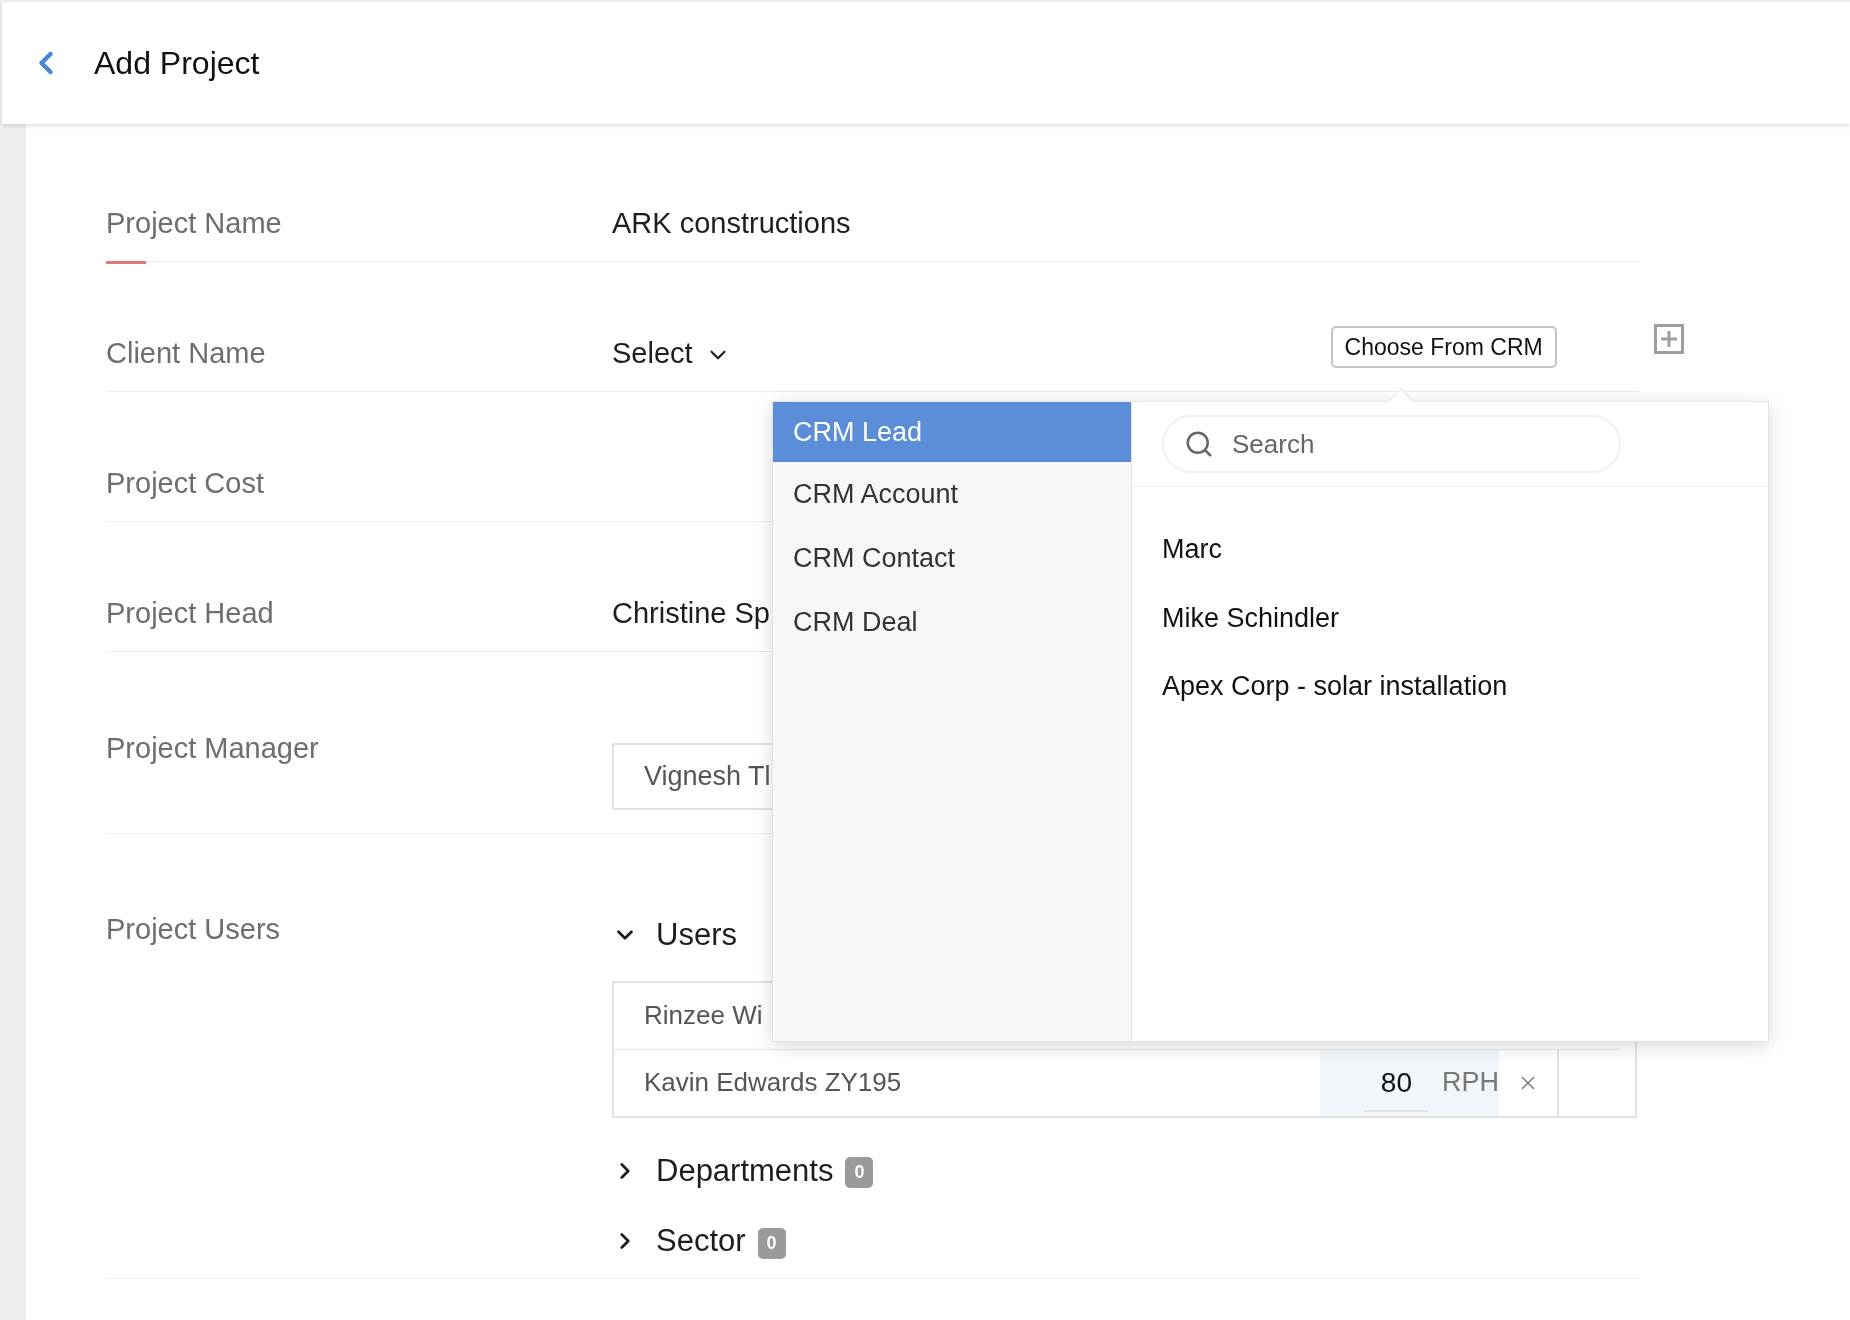 This screenshot has height=1320, width=1850. I want to click on user-name: Kavin Edwards ZY195, so click(773, 1082).